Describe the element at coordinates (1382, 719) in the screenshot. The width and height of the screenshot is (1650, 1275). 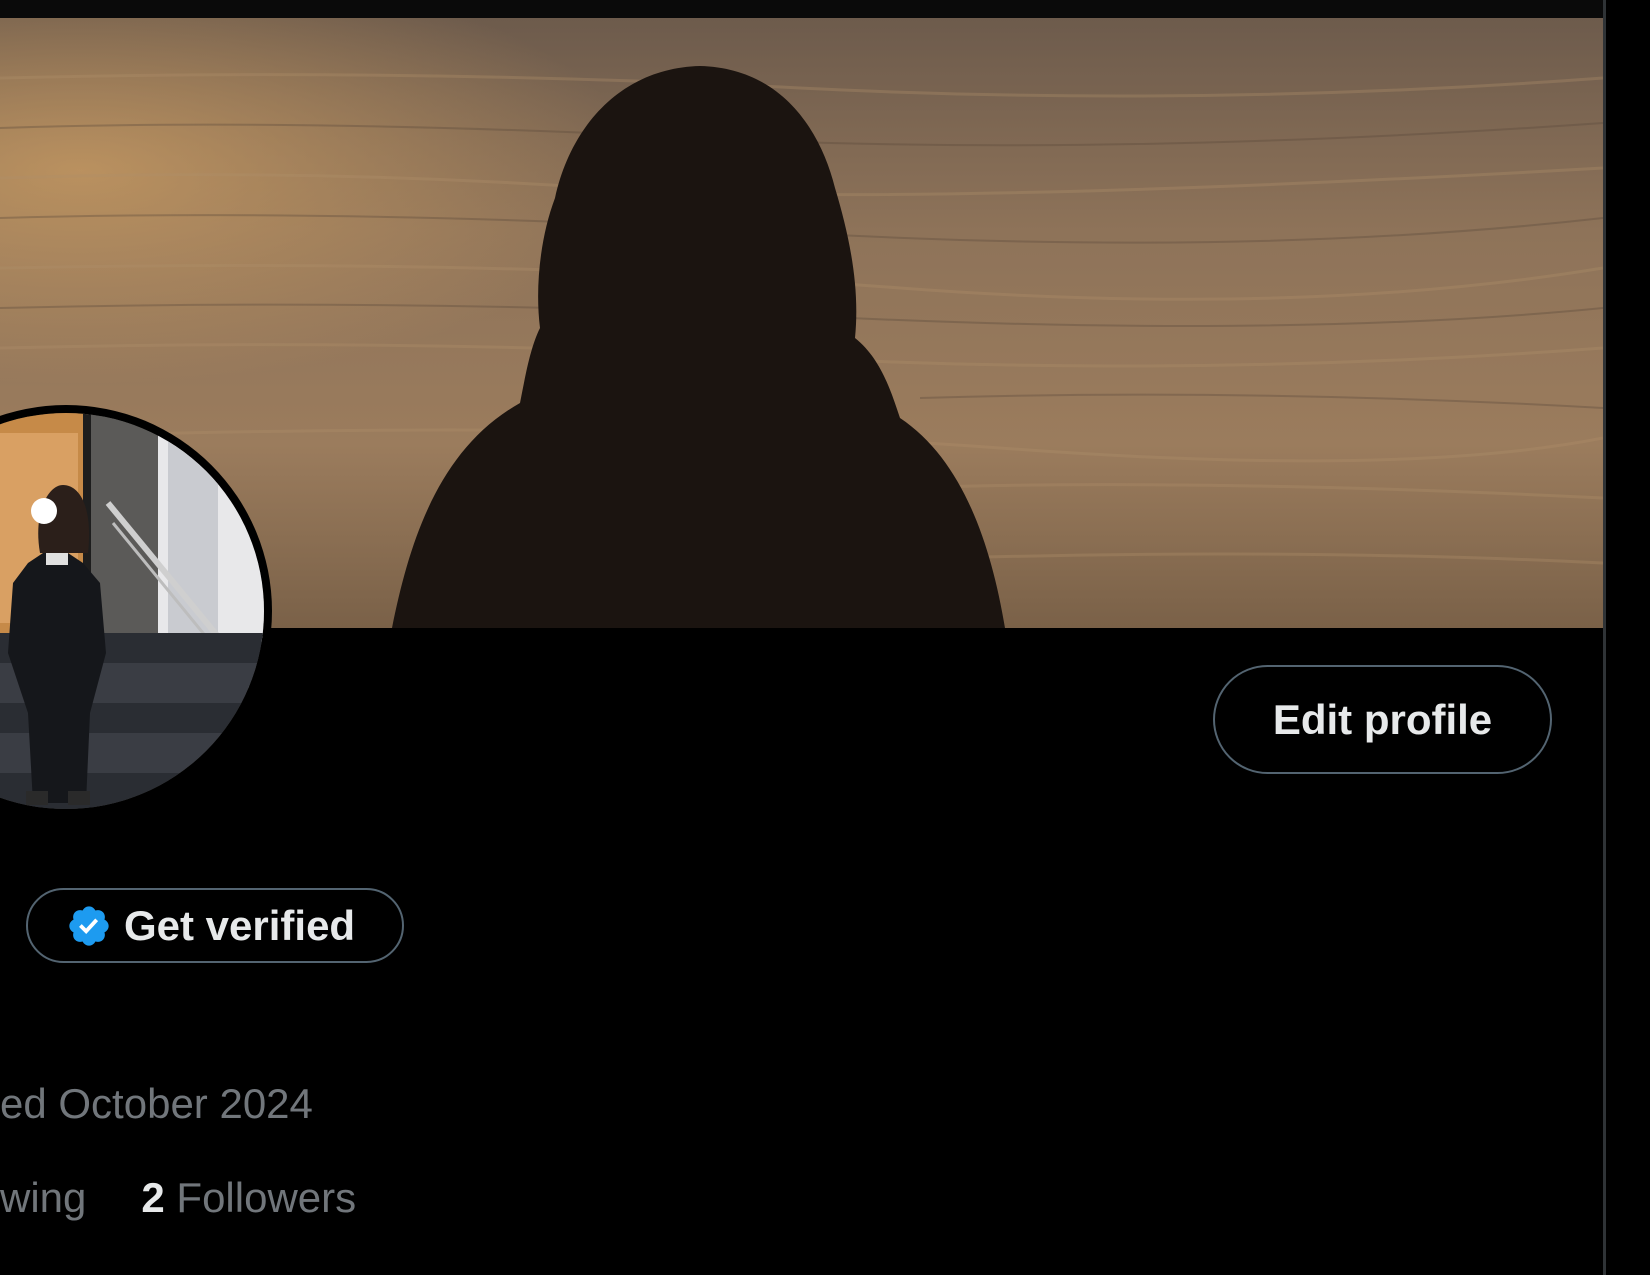
I see `edit-profile-button: Edit profile` at that location.